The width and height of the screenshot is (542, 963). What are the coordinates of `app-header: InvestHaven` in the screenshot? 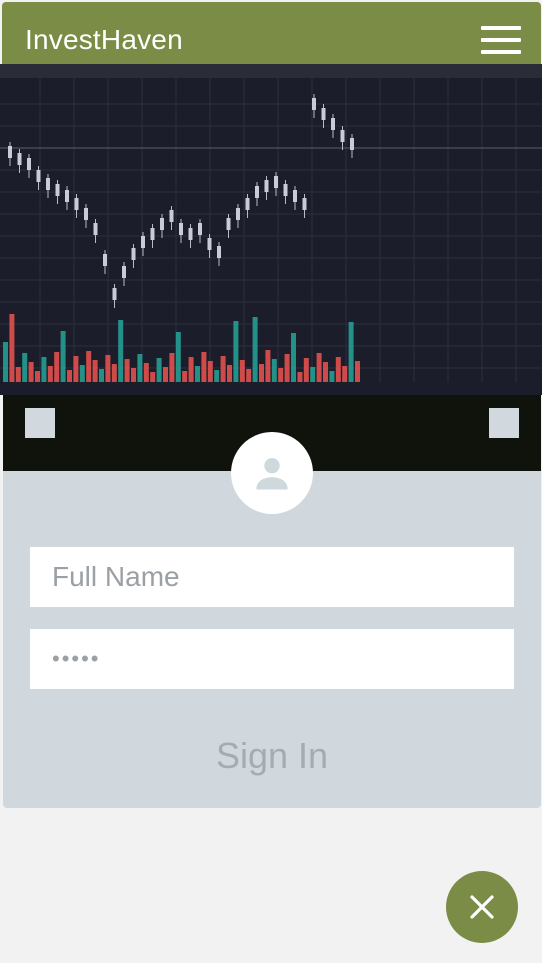 It's located at (271, 33).